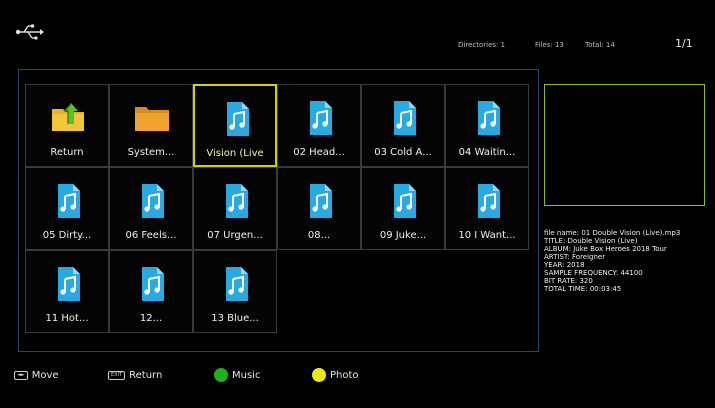  What do you see at coordinates (482, 45) in the screenshot?
I see `directories-count: Directories: 1` at bounding box center [482, 45].